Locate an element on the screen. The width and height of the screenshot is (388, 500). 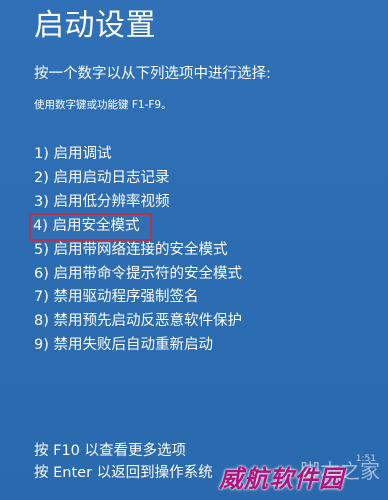
watermark-secondary: 脚本之家 is located at coordinates (340, 471).